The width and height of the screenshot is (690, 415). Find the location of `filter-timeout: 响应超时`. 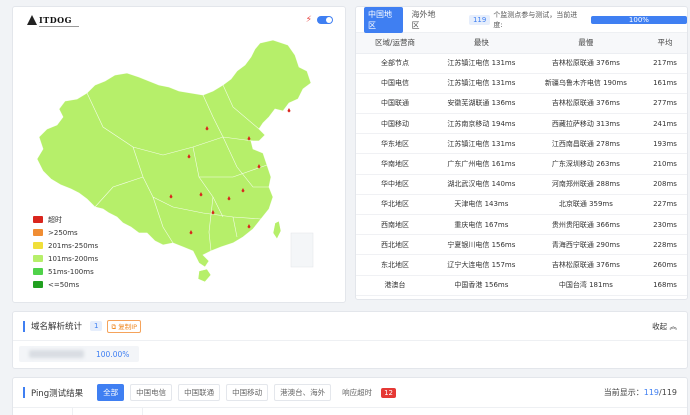

filter-timeout: 响应超时 is located at coordinates (357, 392).